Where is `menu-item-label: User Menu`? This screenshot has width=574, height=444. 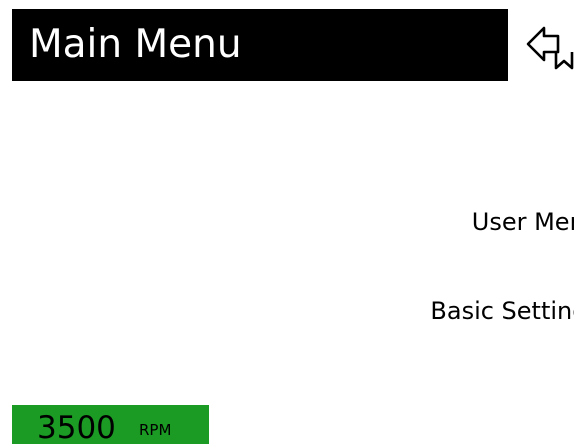
menu-item-label: User Menu is located at coordinates (522, 222).